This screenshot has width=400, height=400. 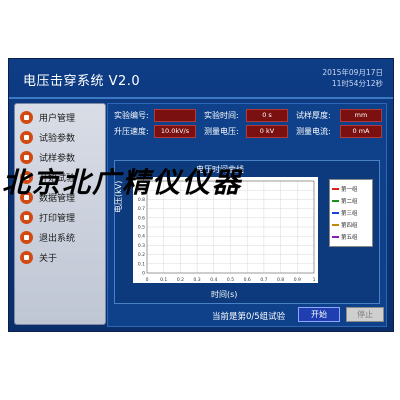 What do you see at coordinates (122, 182) in the screenshot?
I see `company-watermark: 北京北广精仪仪器` at bounding box center [122, 182].